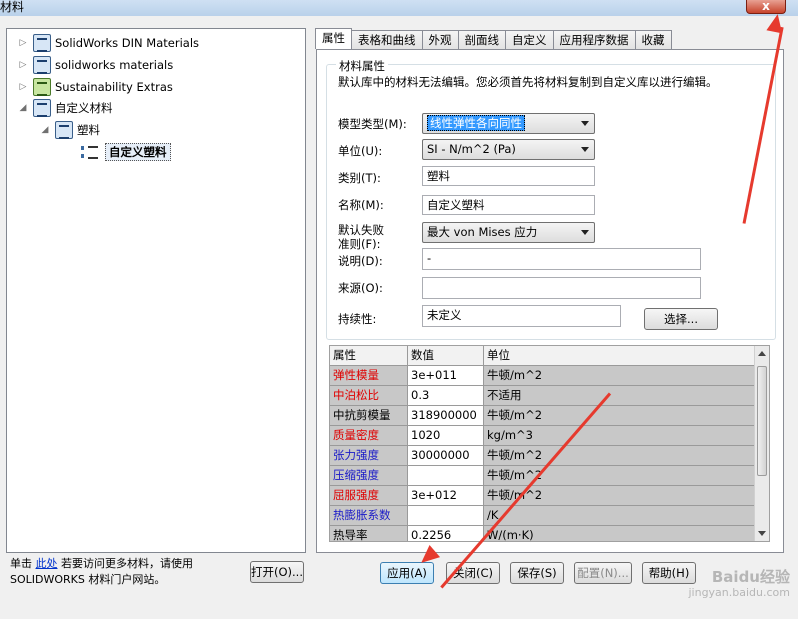  What do you see at coordinates (369, 356) in the screenshot?
I see `header-property: 属性` at bounding box center [369, 356].